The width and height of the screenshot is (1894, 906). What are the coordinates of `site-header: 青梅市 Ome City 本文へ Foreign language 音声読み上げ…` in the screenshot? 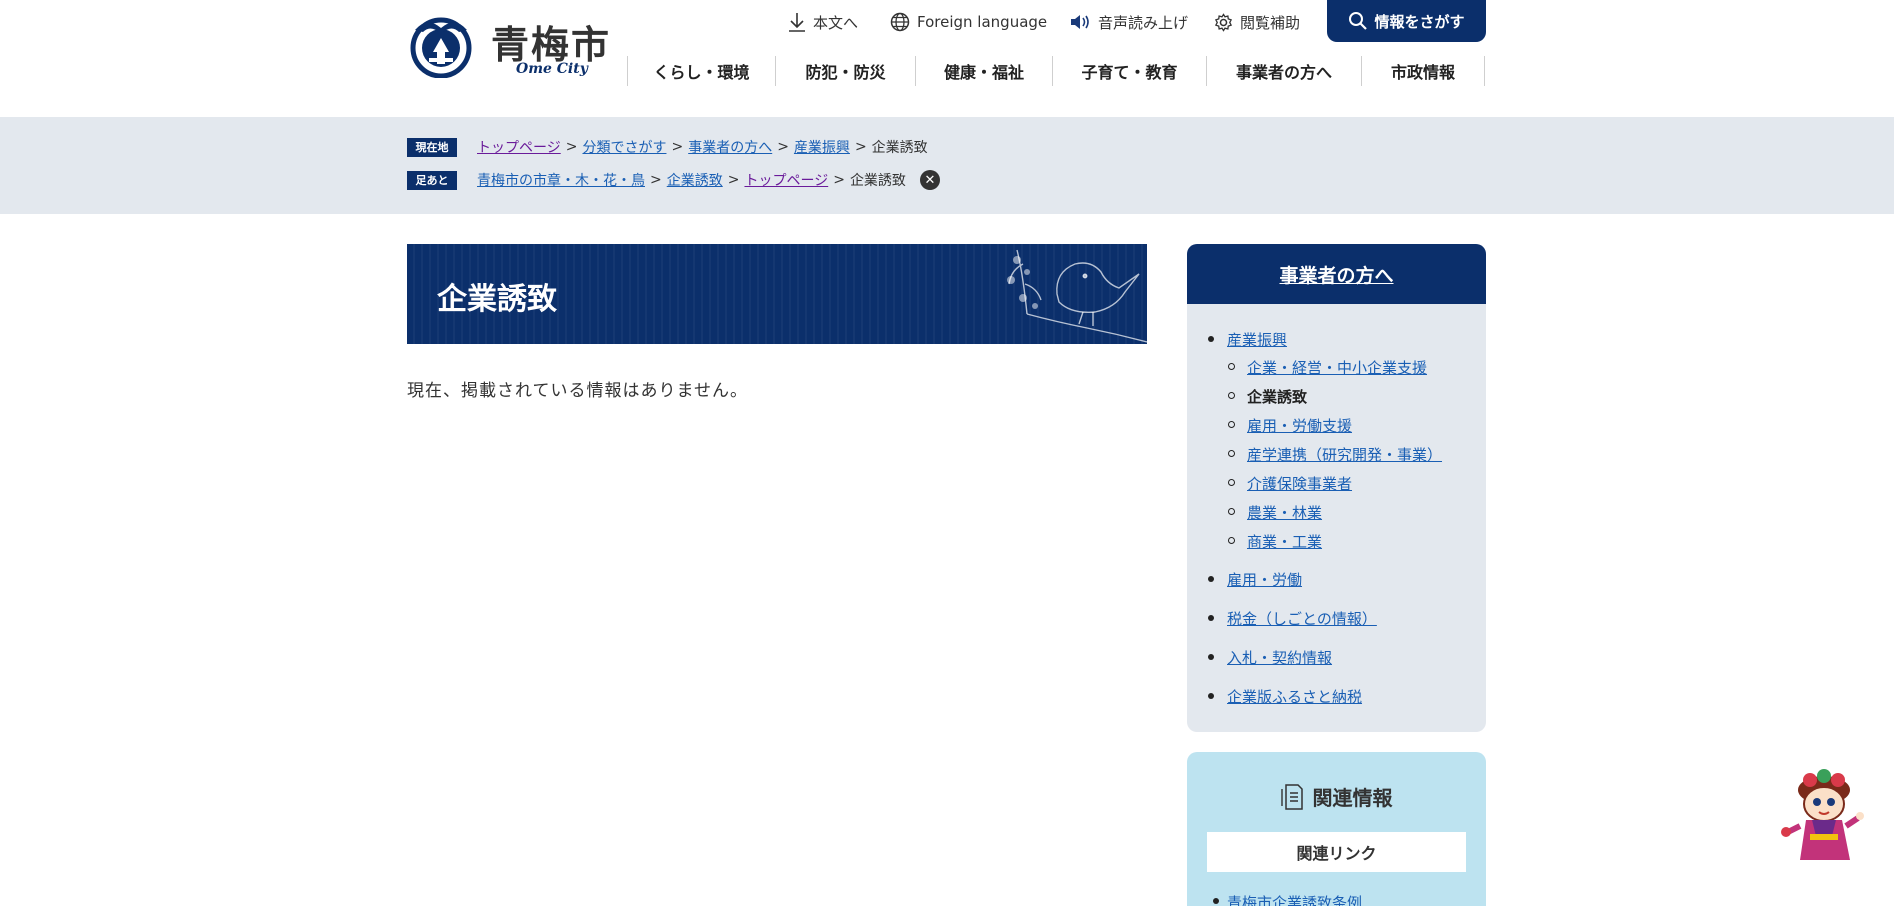 It's located at (947, 58).